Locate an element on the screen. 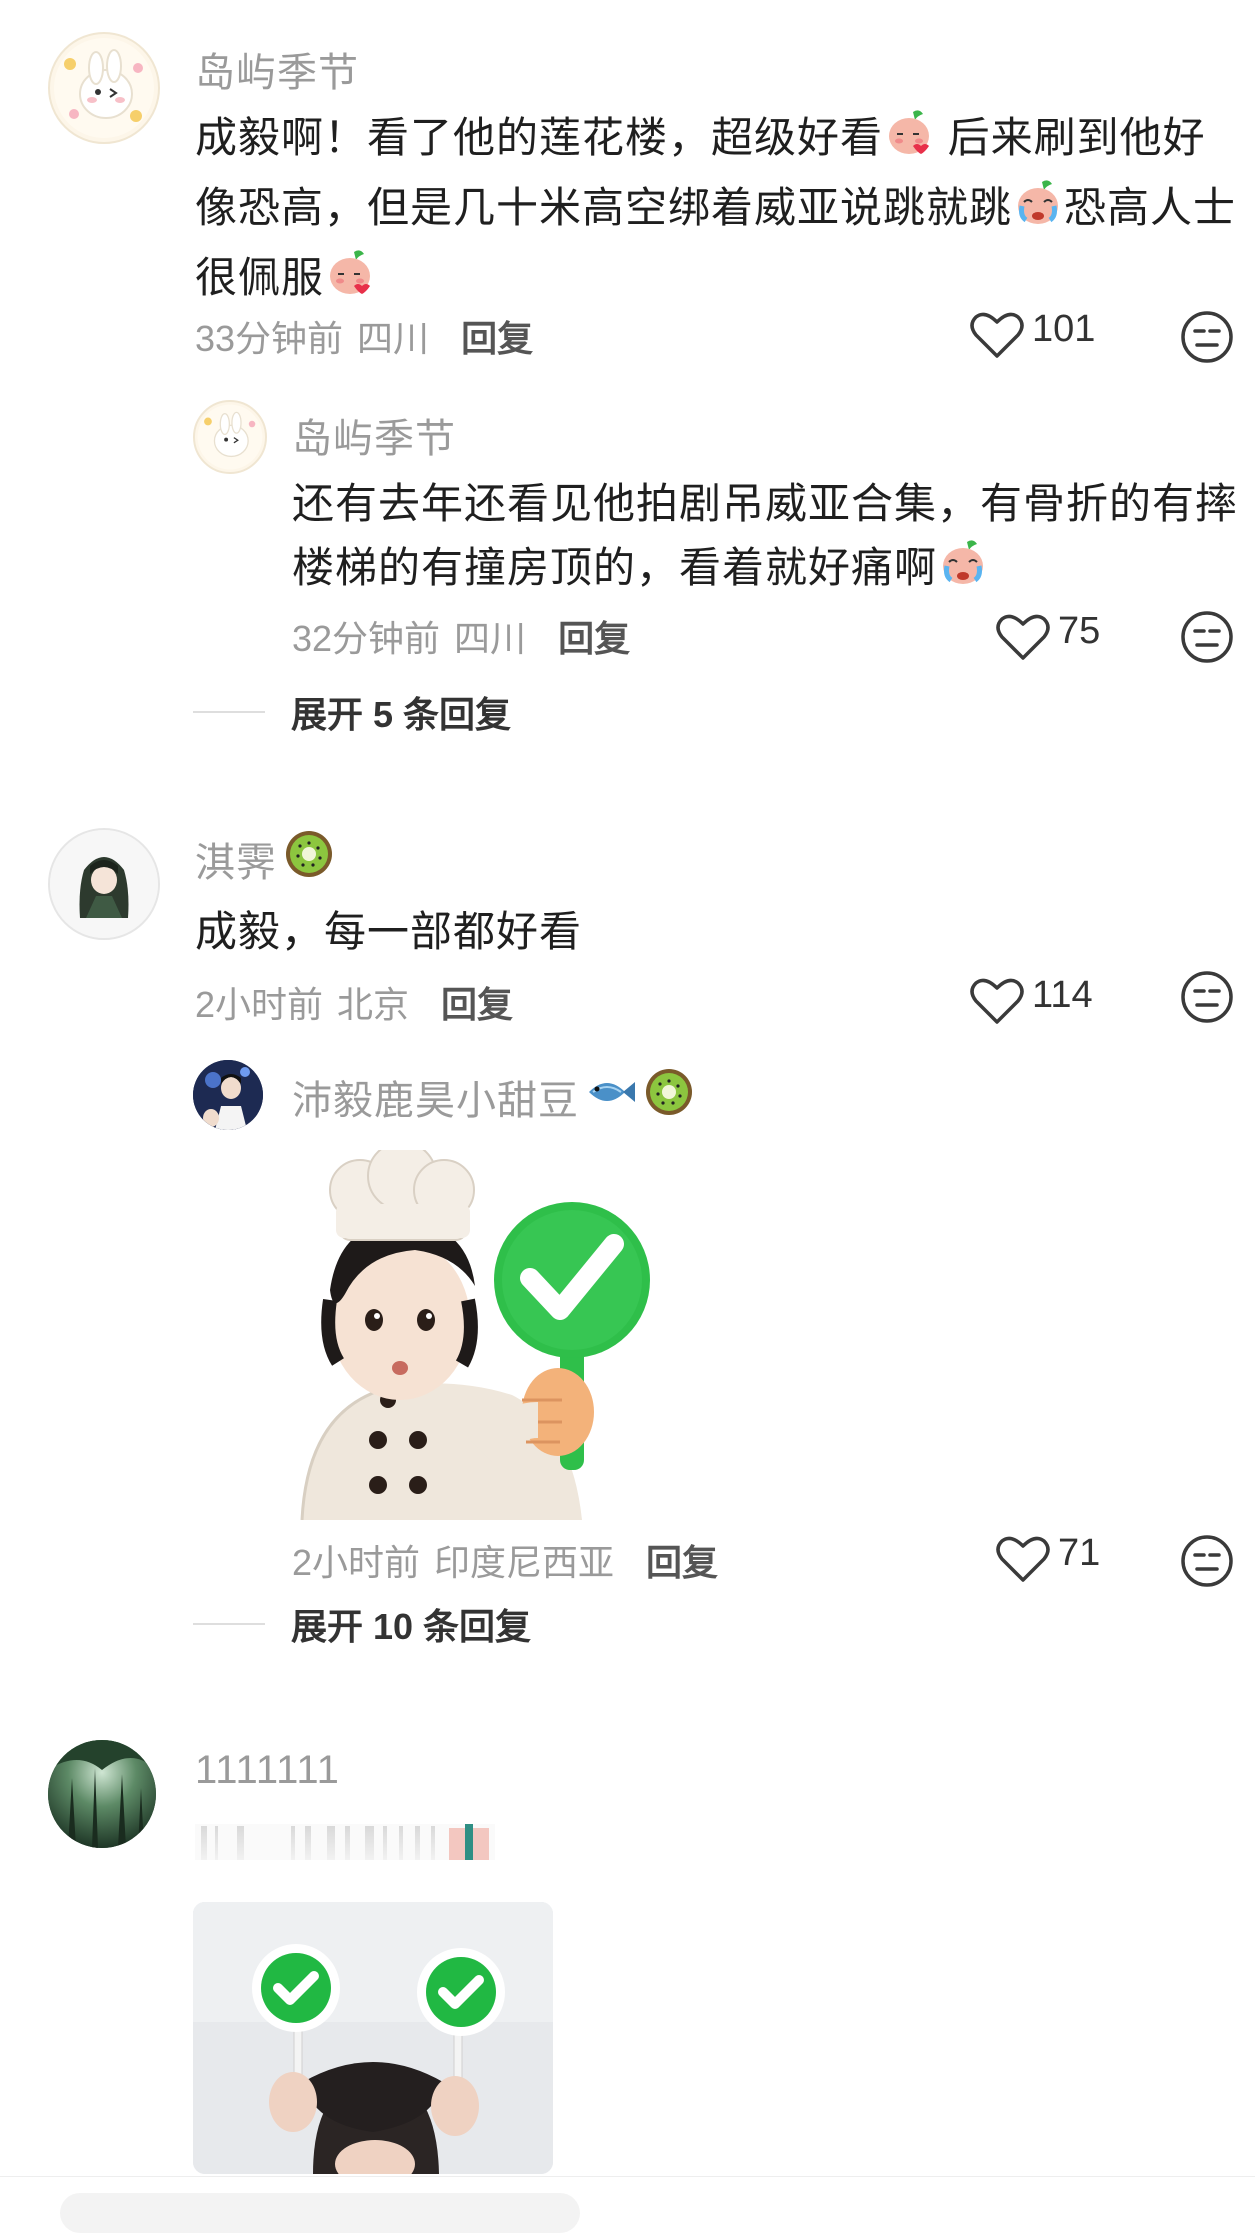  expand-replies-button: 展开 5 条回复 is located at coordinates (352, 712).